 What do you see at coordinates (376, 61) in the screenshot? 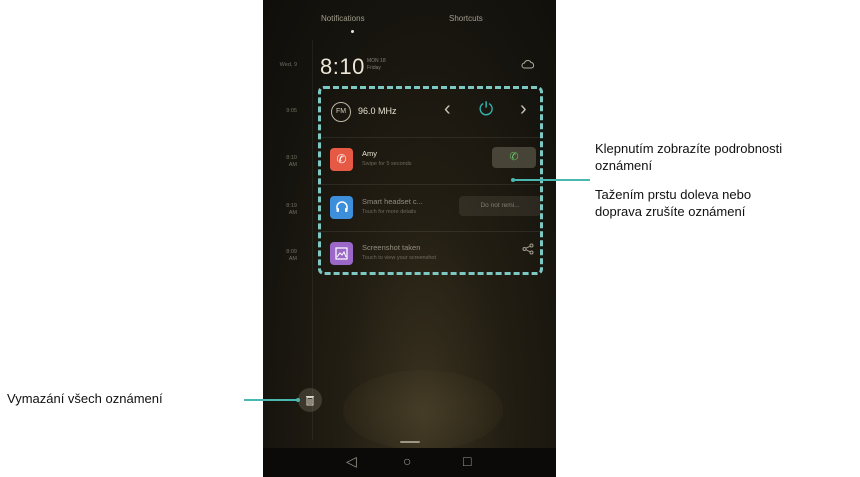
I see `date-line-1: MON 18` at bounding box center [376, 61].